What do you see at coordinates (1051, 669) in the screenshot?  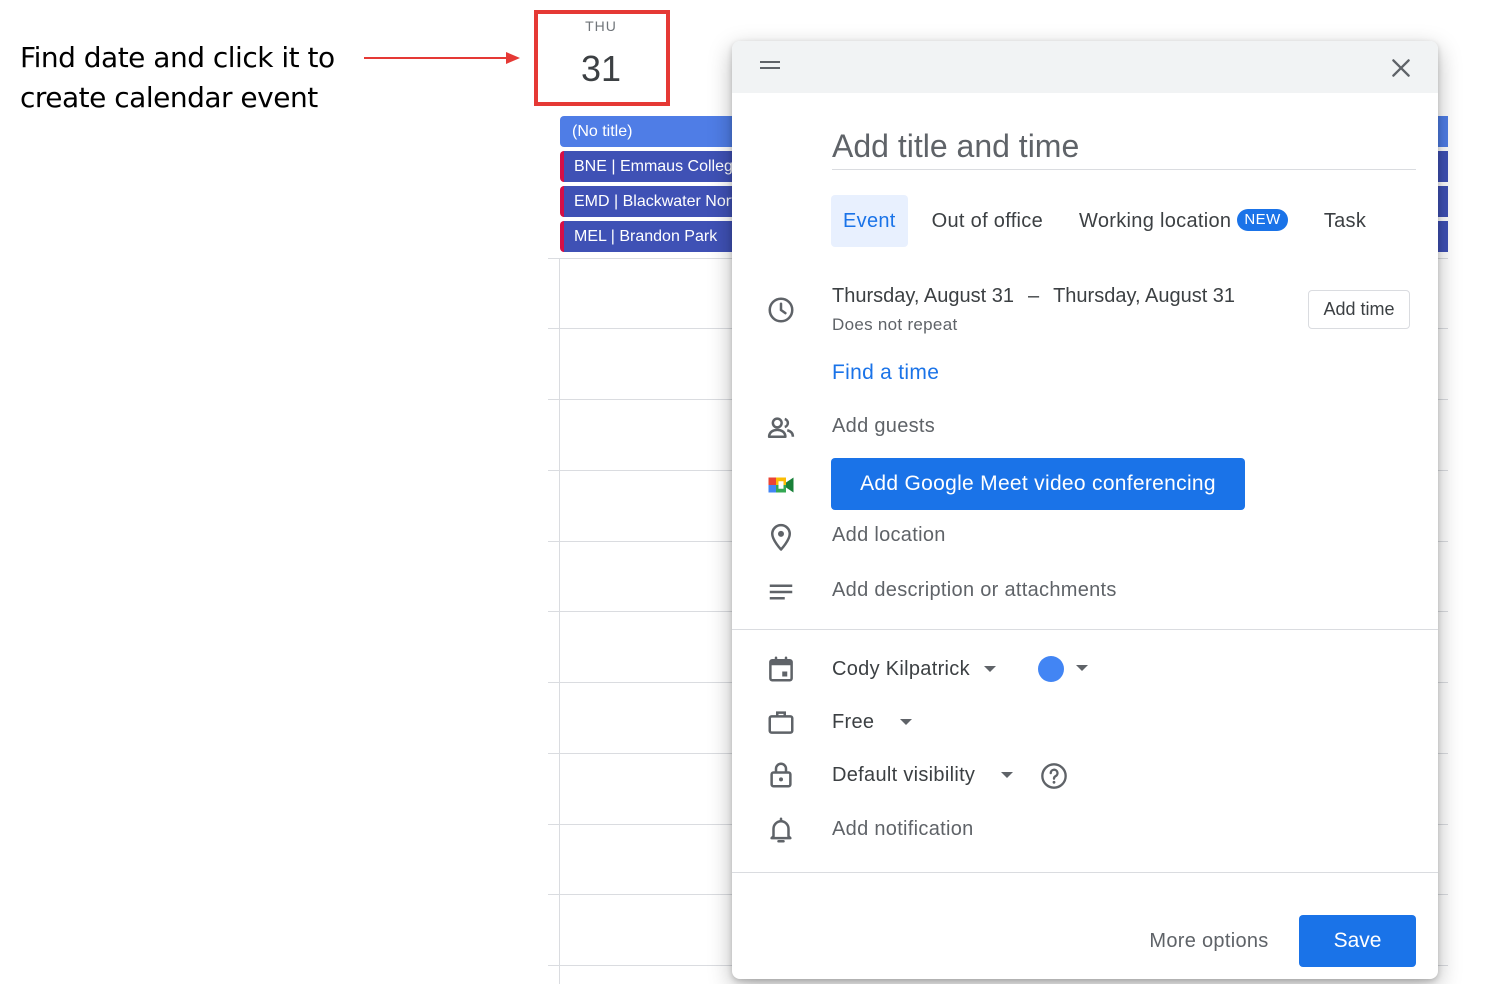 I see `event-color-swatch` at bounding box center [1051, 669].